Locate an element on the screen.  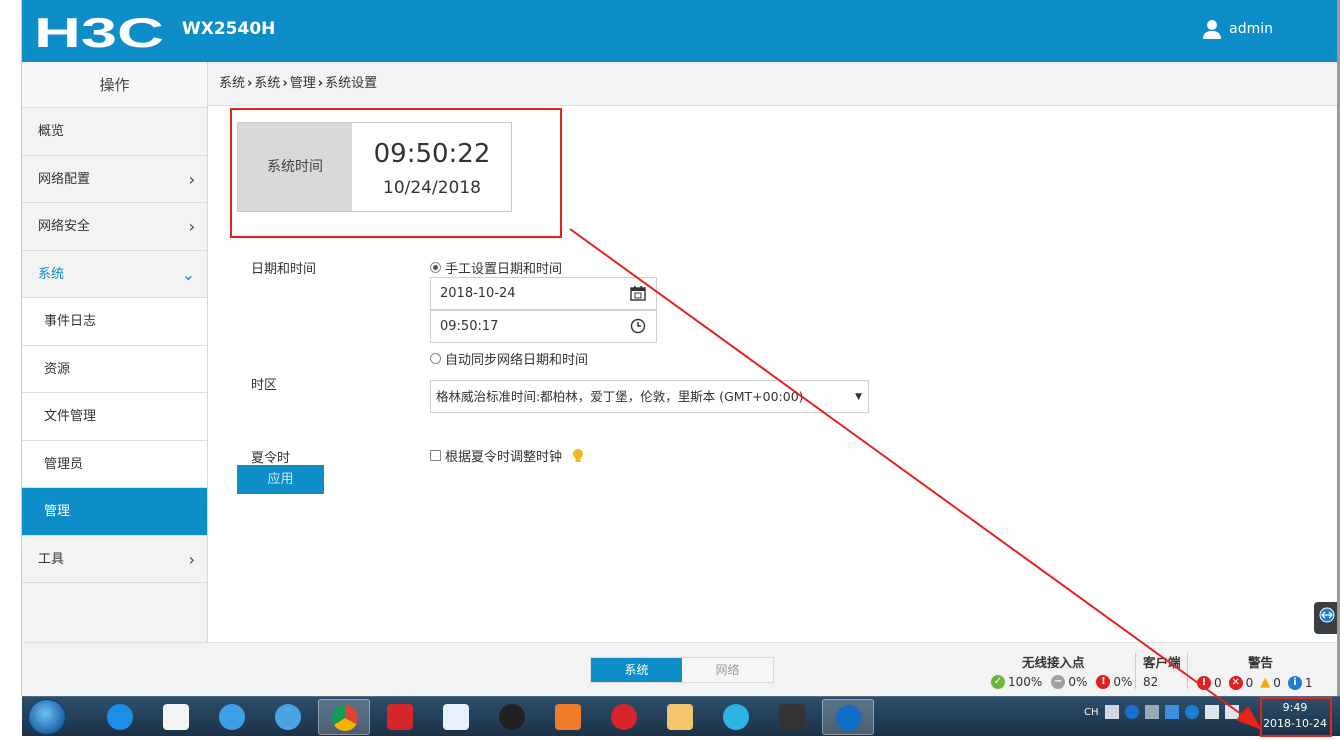
cloud-app-icon is located at coordinates (288, 717).